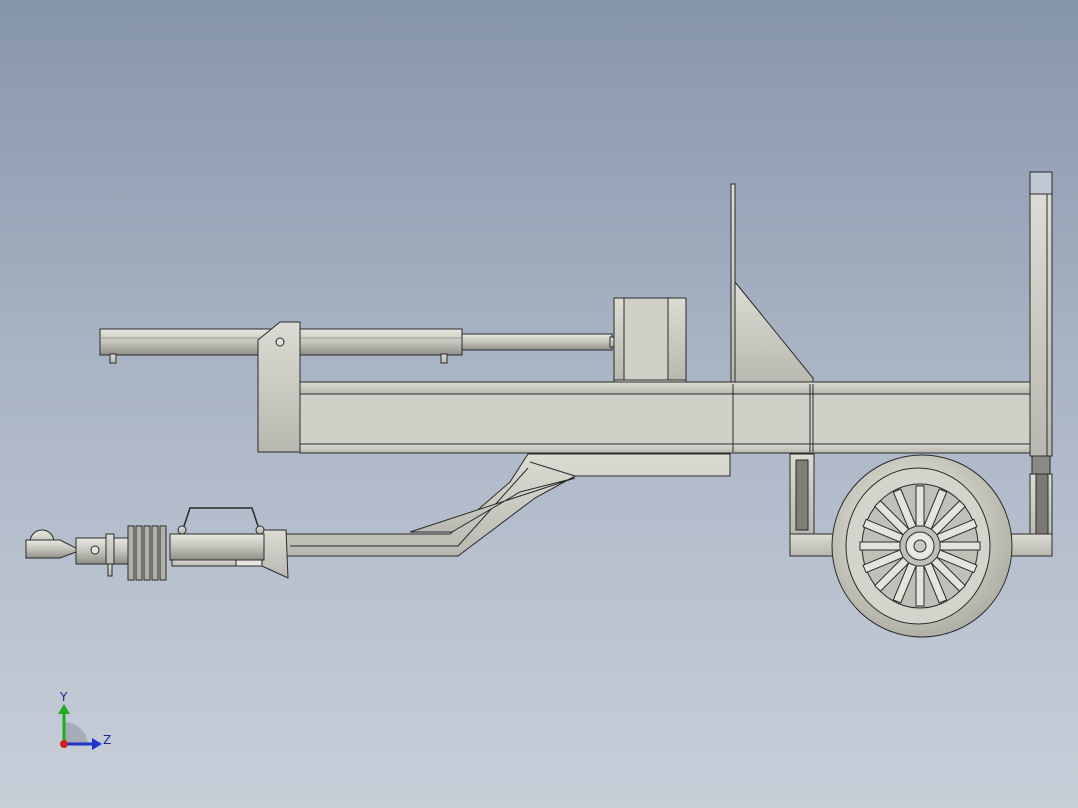 This screenshot has height=808, width=1078. Describe the element at coordinates (84, 720) in the screenshot. I see `coordinate-triad: Y Z` at that location.